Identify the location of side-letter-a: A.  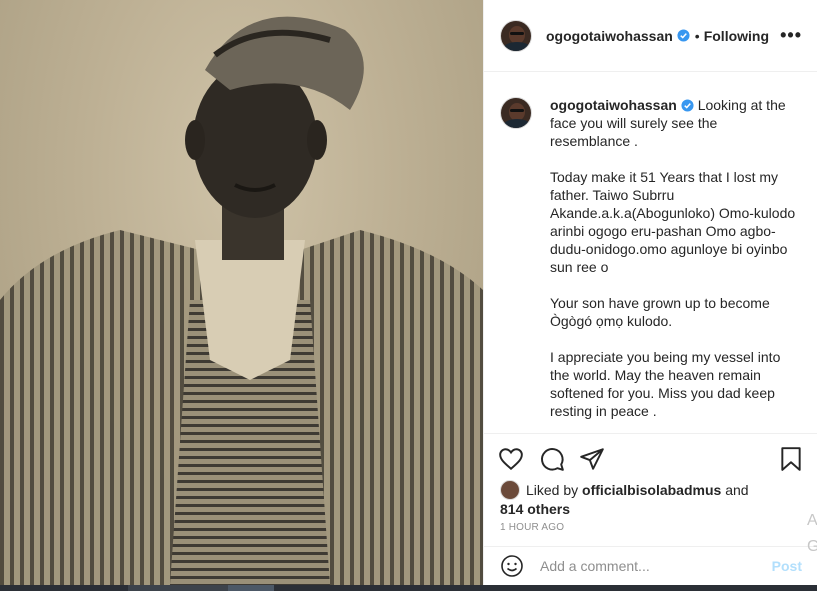
(812, 520).